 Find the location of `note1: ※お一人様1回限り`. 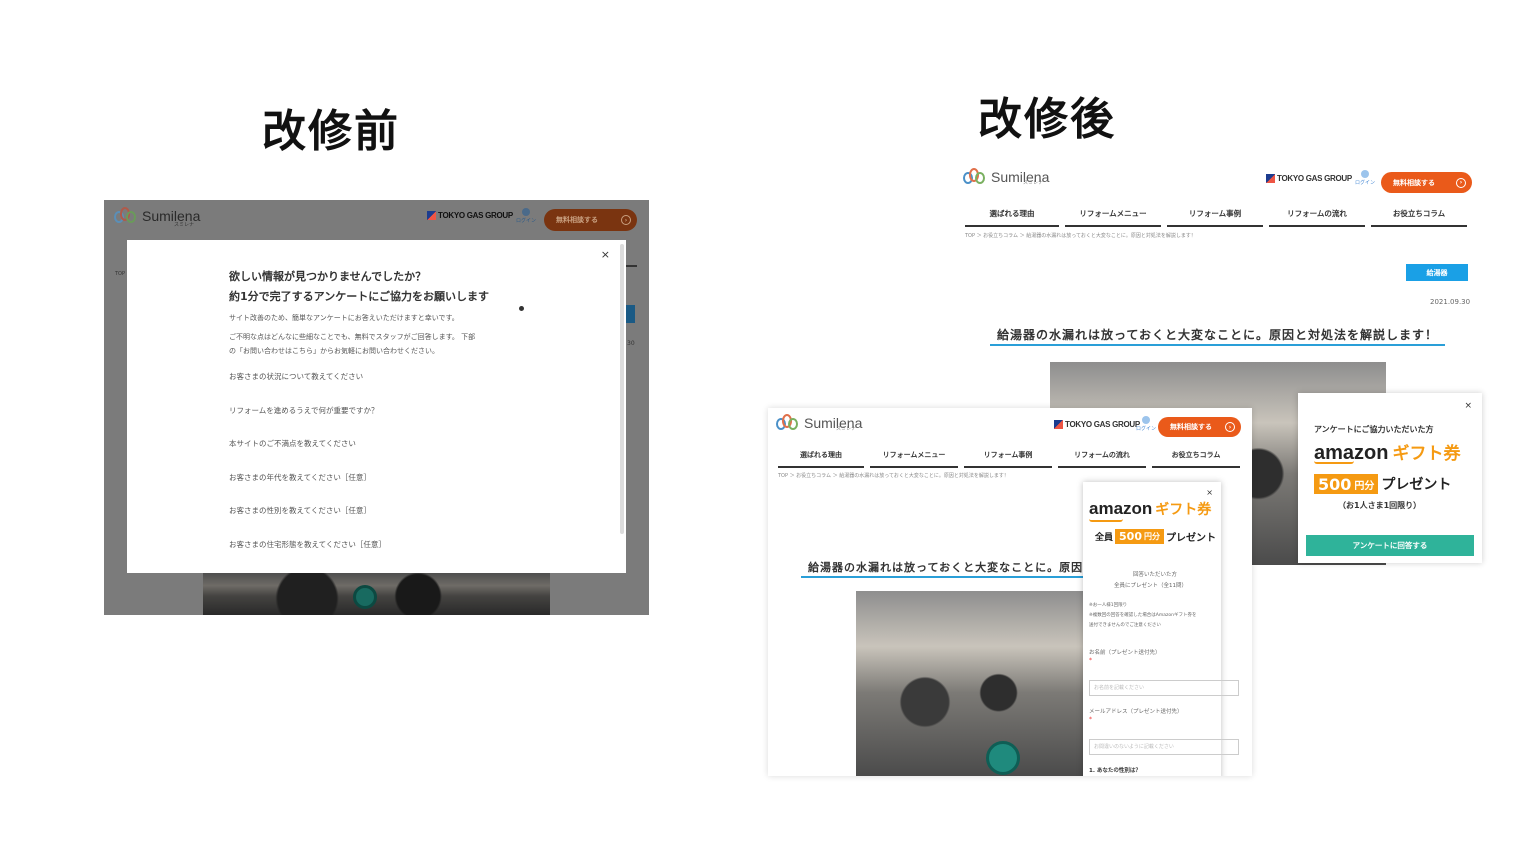

note1: ※お一人様1回限り is located at coordinates (1108, 605).